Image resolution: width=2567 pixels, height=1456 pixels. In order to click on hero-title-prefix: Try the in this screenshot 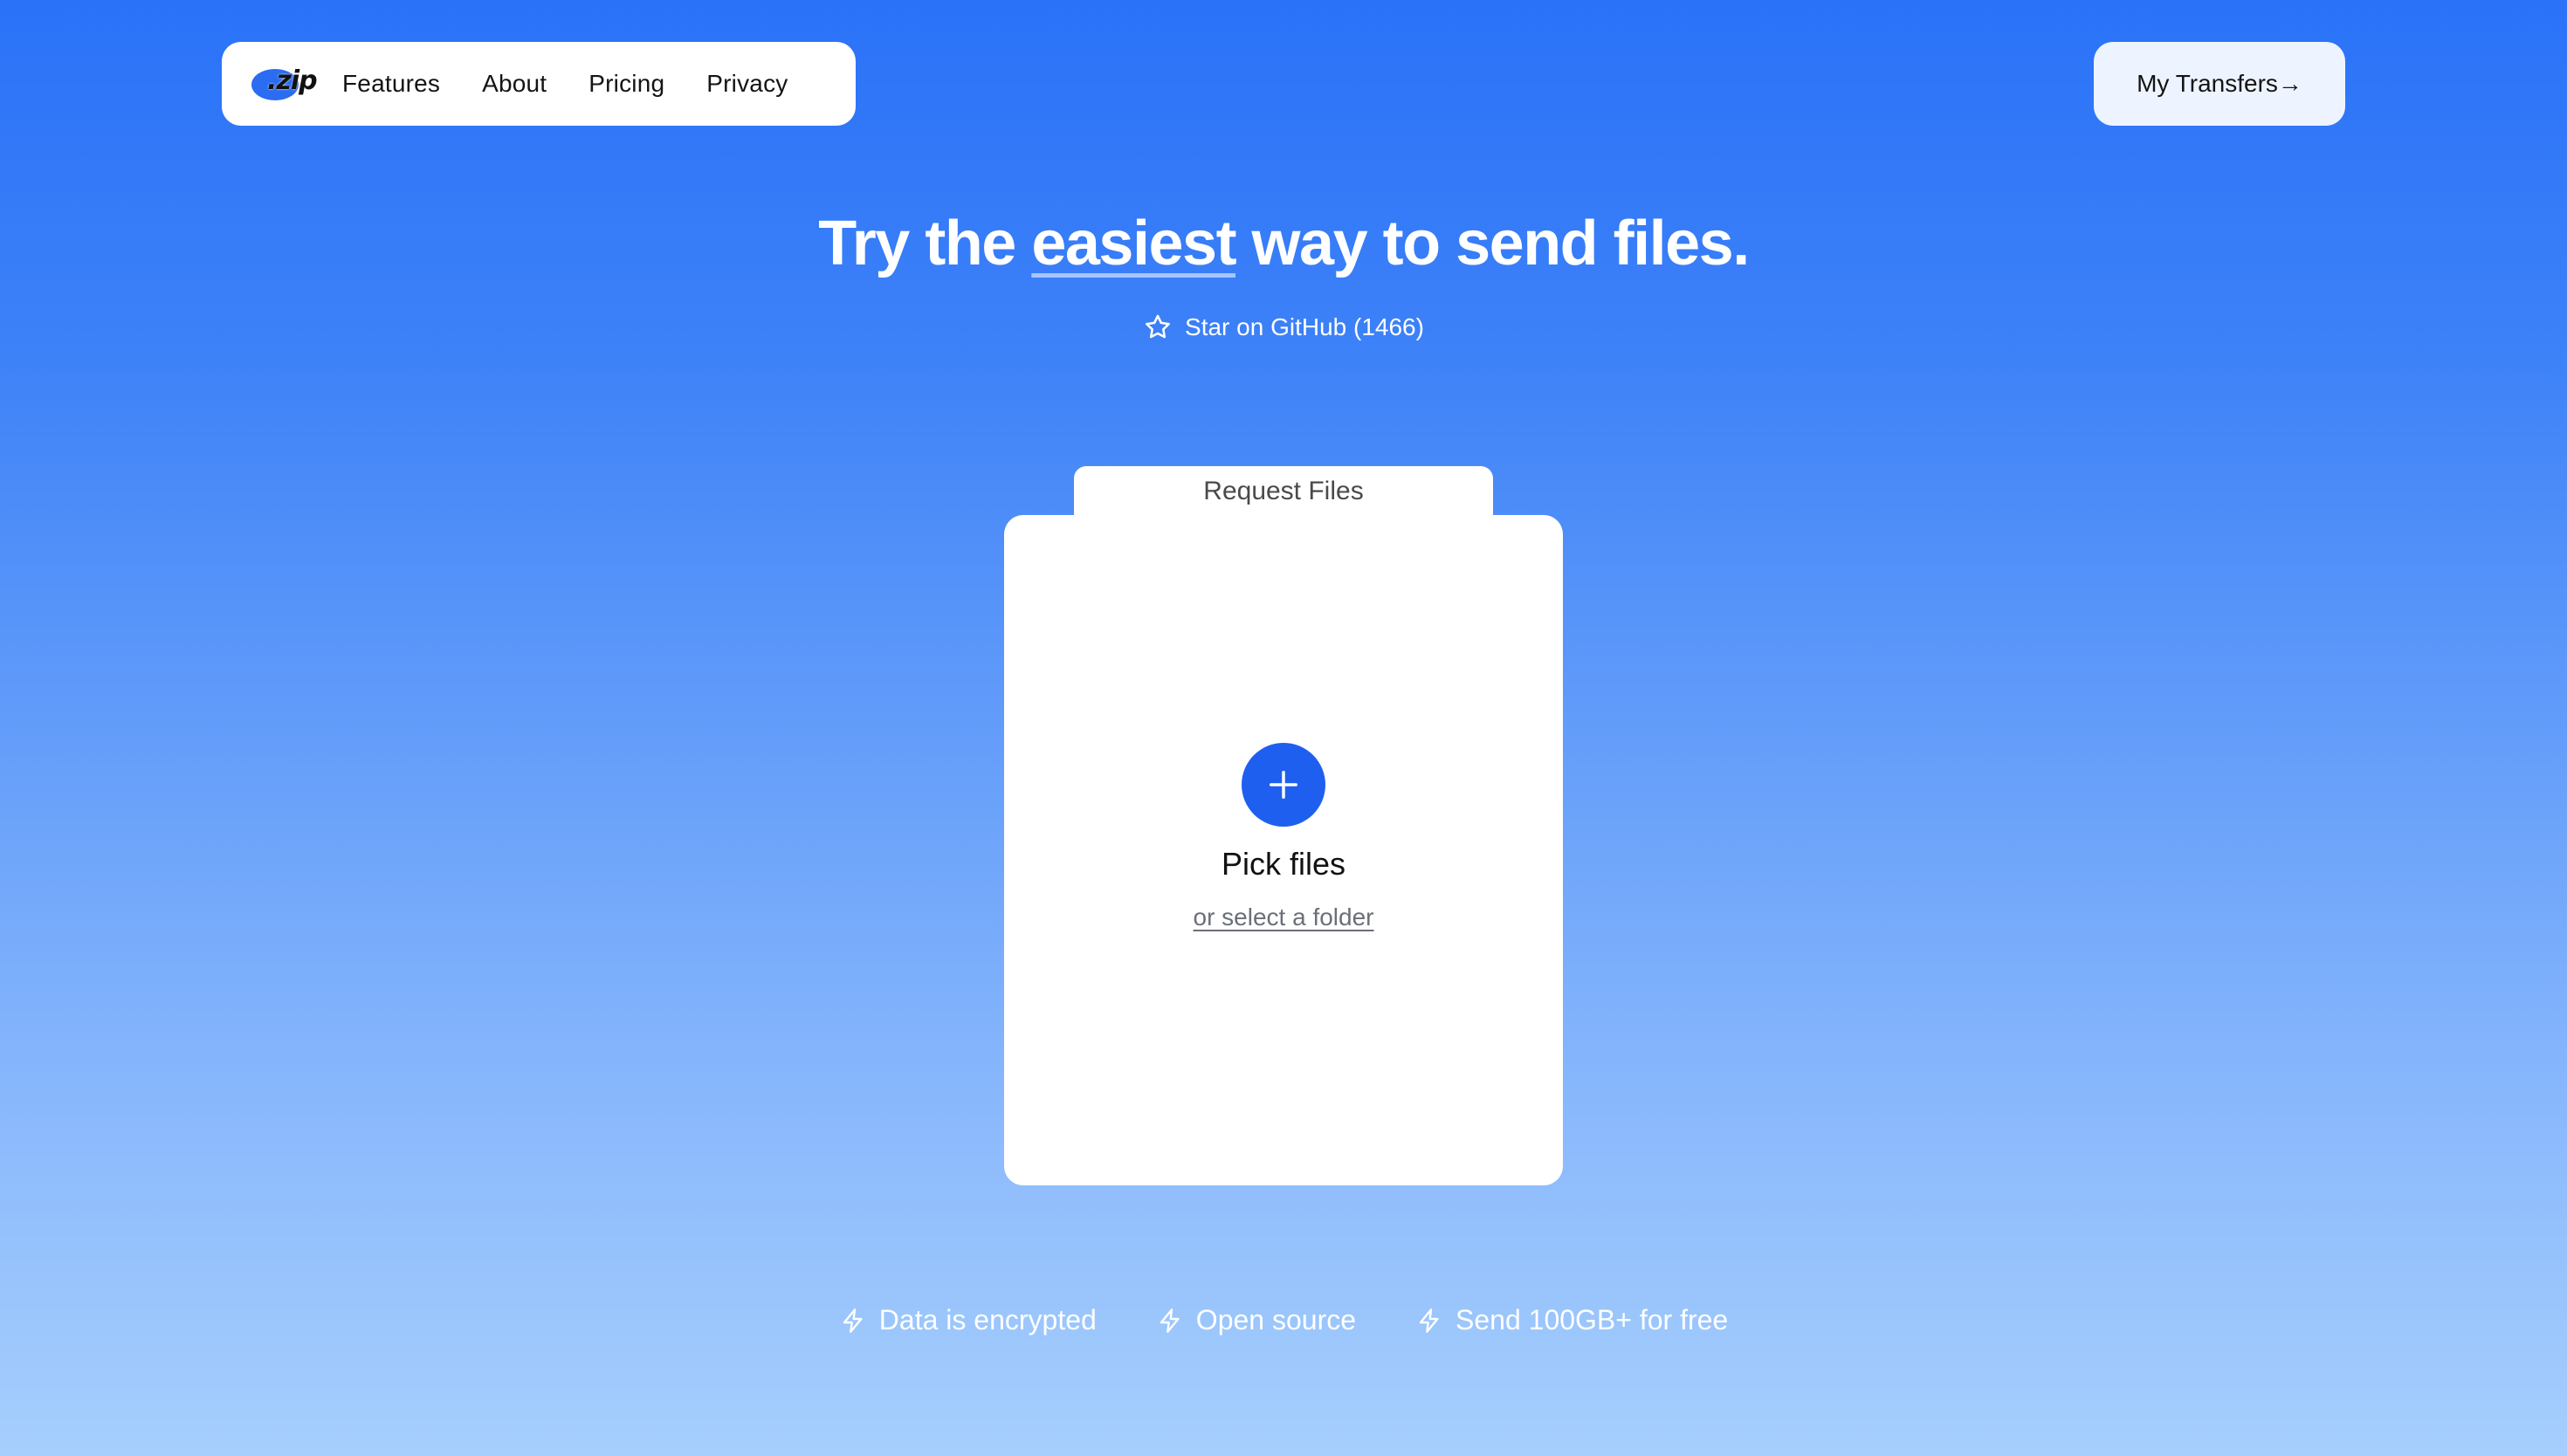, I will do `click(925, 243)`.